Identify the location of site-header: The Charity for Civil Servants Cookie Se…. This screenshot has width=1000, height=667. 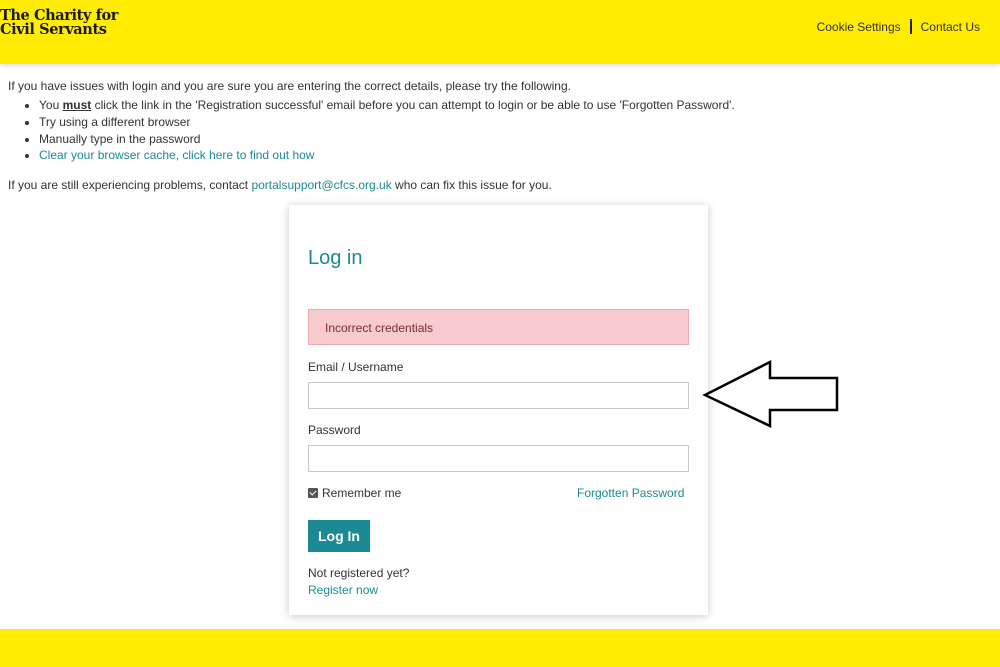
(500, 32).